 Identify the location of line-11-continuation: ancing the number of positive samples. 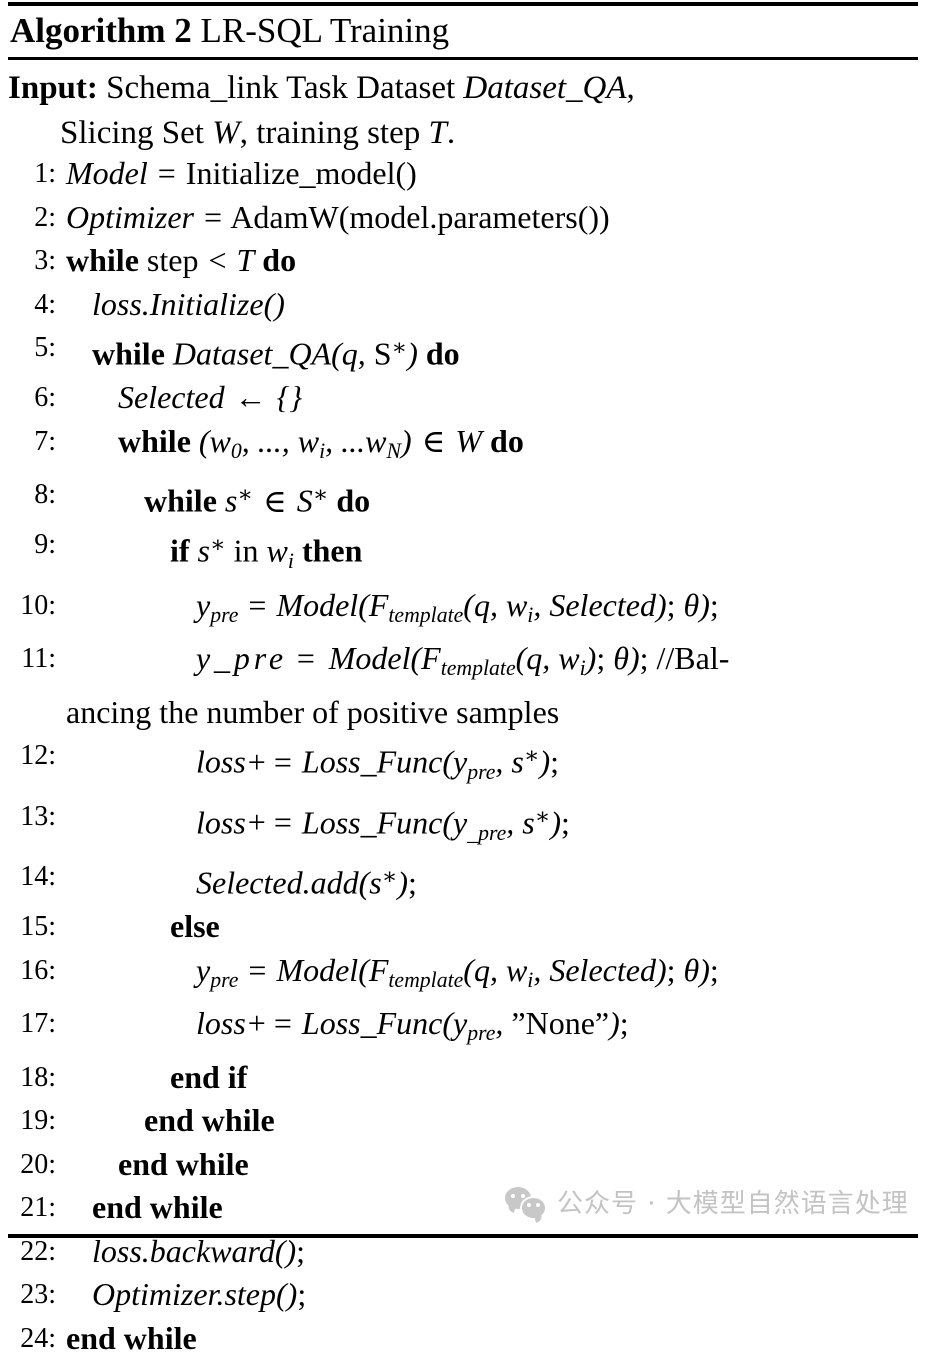
(313, 711).